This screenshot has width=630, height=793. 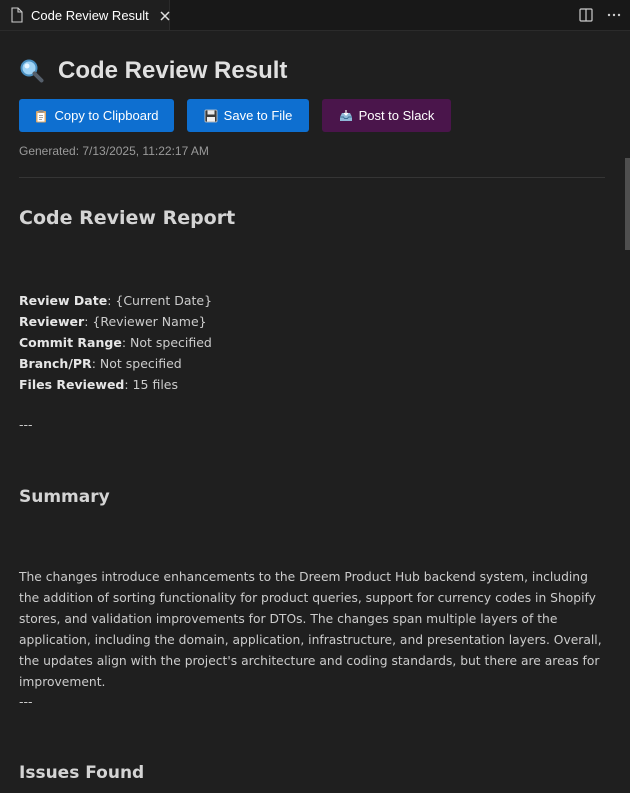 I want to click on post-to-slack-button: Post to Slack, so click(x=386, y=115).